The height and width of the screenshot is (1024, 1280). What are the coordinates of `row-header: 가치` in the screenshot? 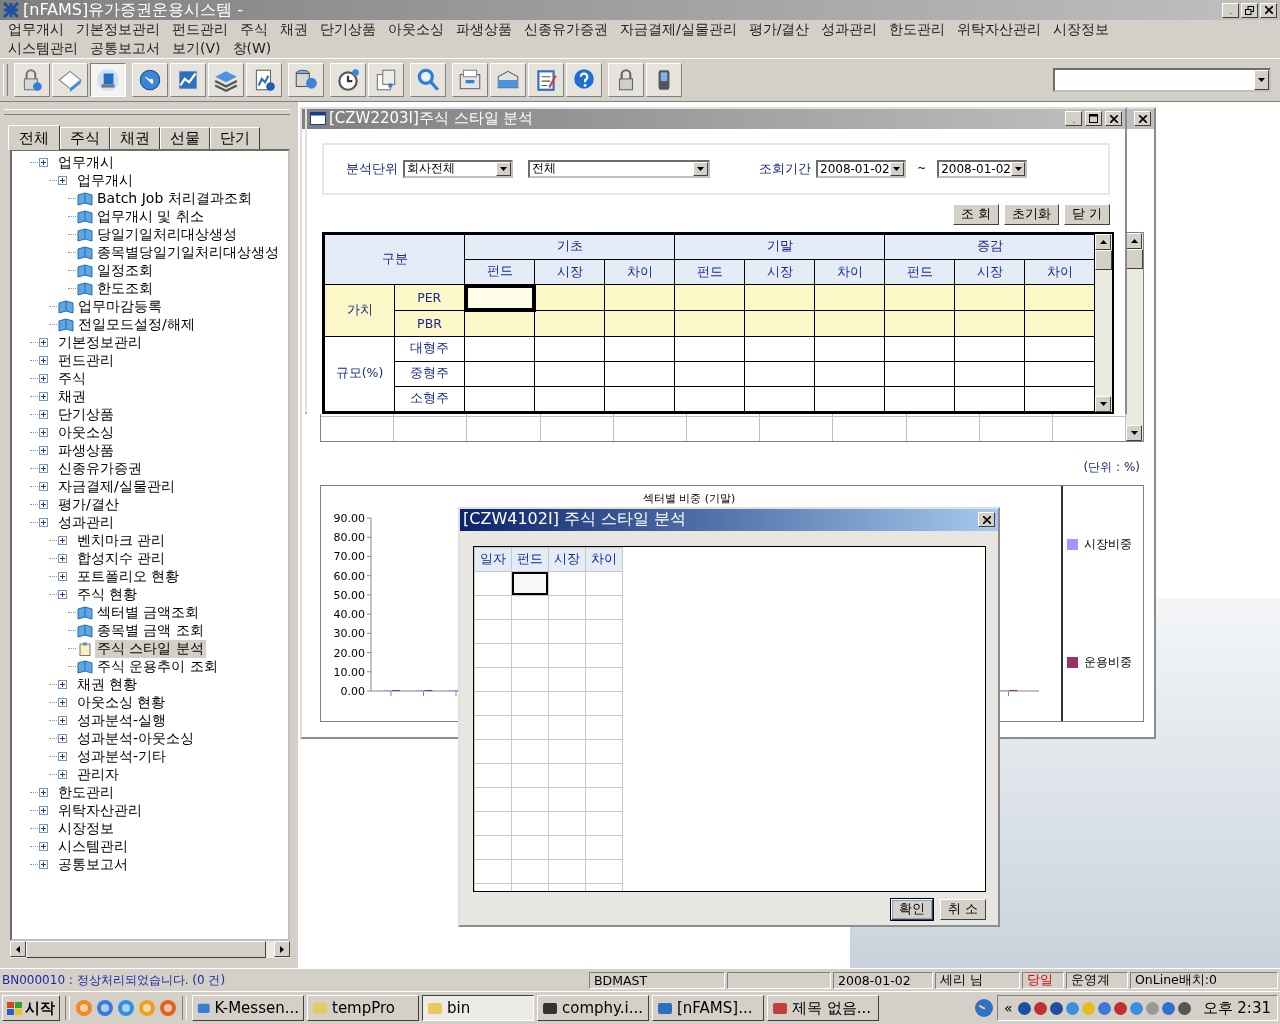 It's located at (359, 310).